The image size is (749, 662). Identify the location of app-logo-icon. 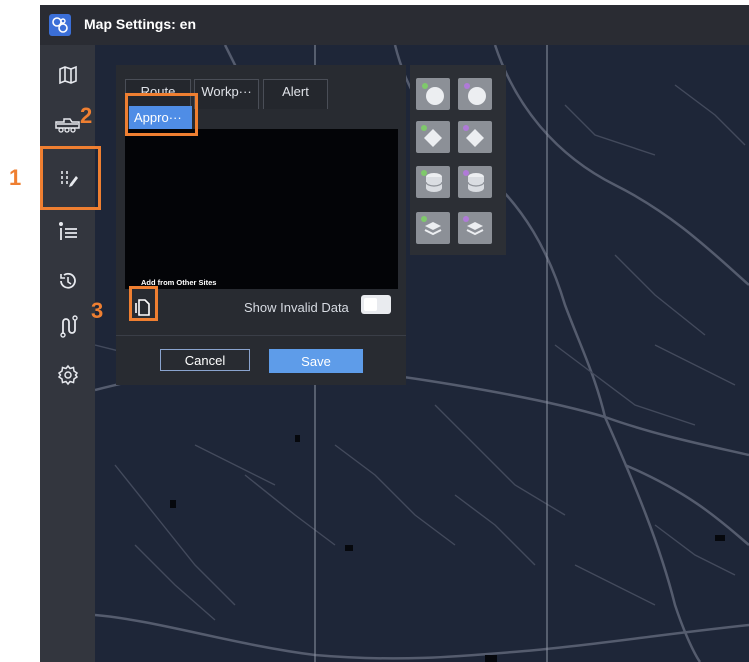
(60, 25).